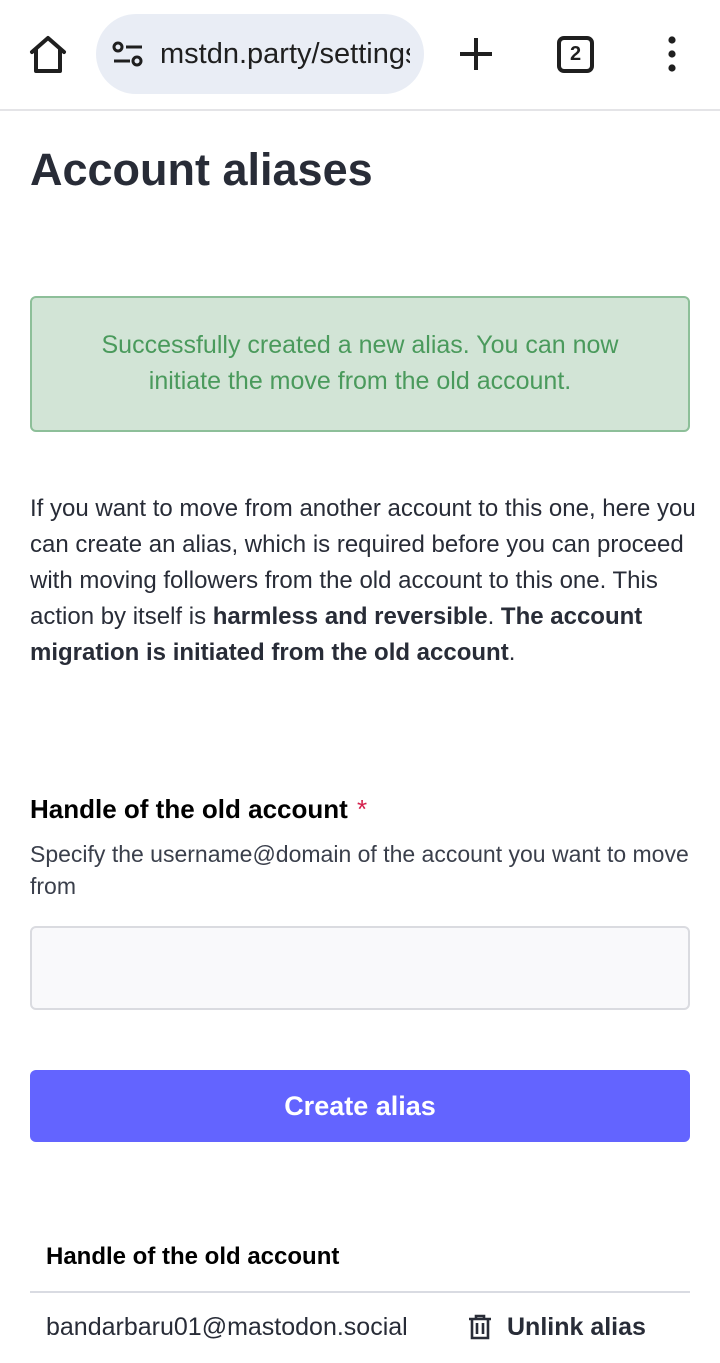 This screenshot has width=720, height=1363. What do you see at coordinates (575, 54) in the screenshot?
I see `tab-switcher-button: 2` at bounding box center [575, 54].